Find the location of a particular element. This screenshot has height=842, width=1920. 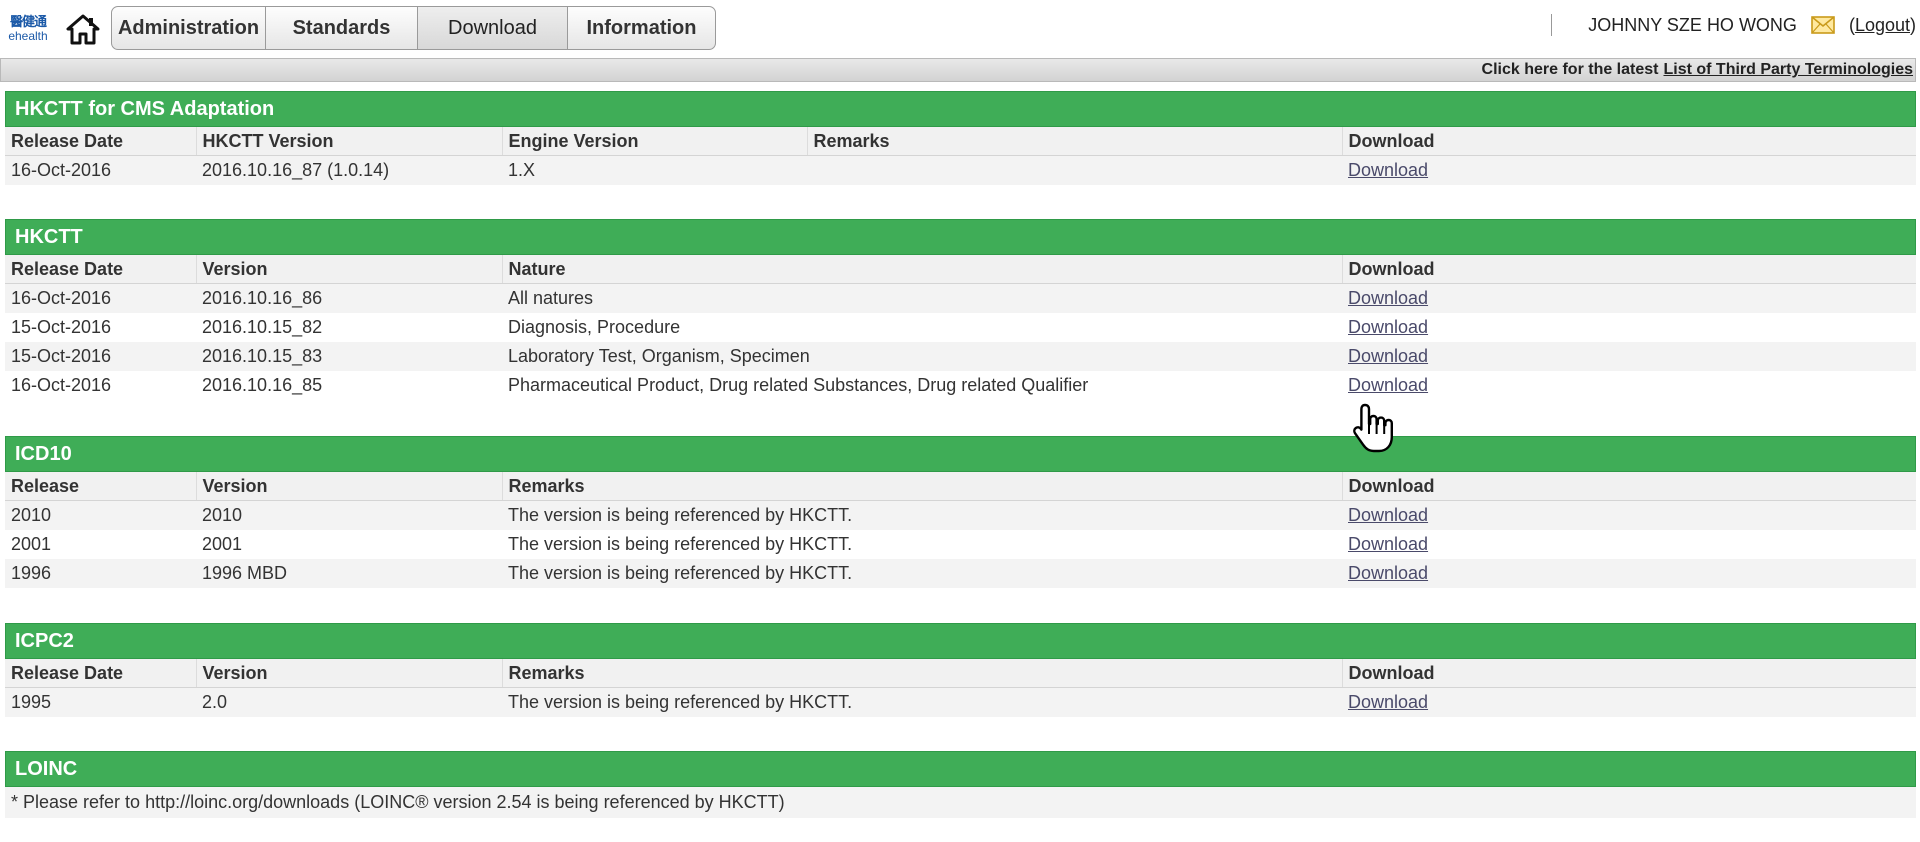

version: 1996 MBD is located at coordinates (349, 573).